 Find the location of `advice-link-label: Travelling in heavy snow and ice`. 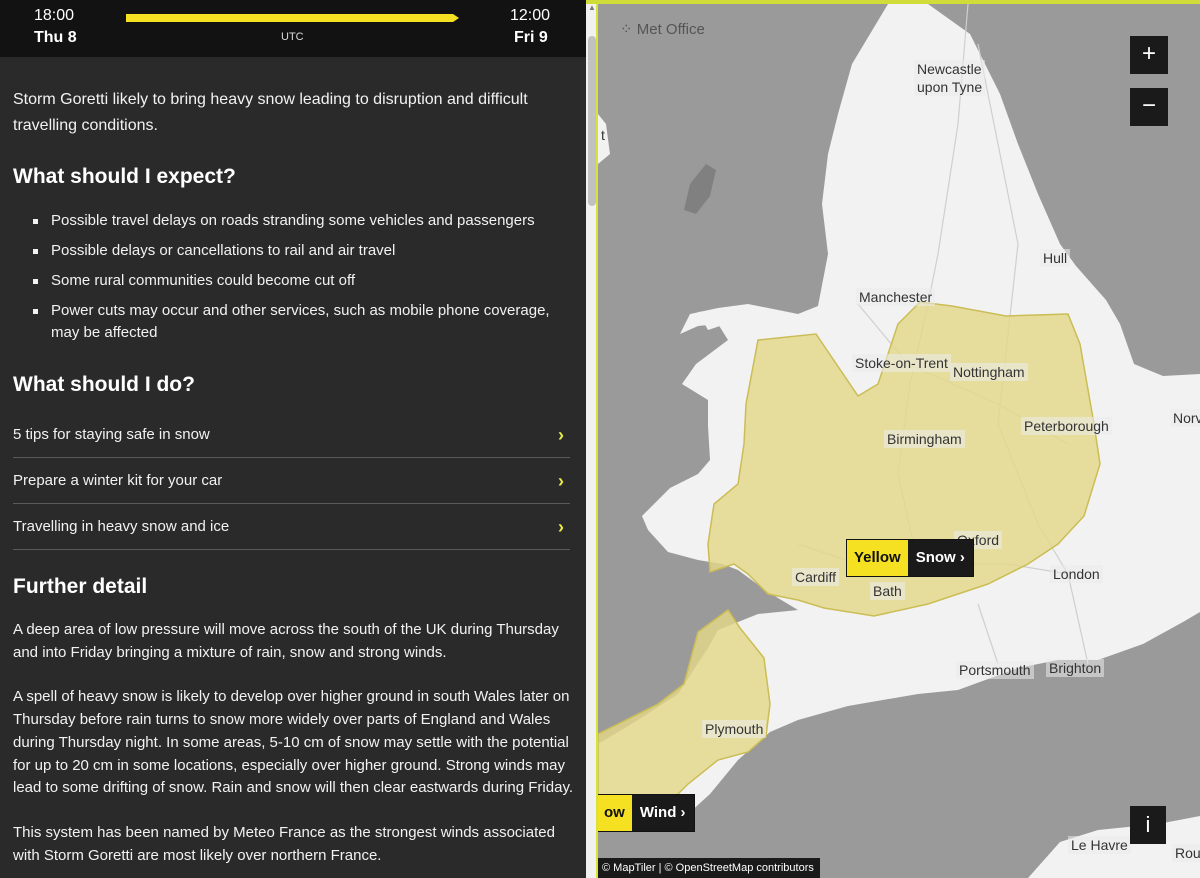

advice-link-label: Travelling in heavy snow and ice is located at coordinates (121, 526).